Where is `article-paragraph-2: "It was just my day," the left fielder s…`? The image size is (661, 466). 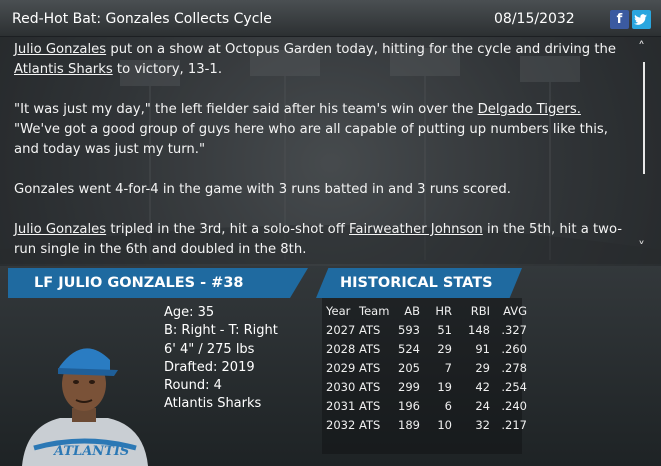 article-paragraph-2: "It was just my day," the left fielder s… is located at coordinates (311, 129).